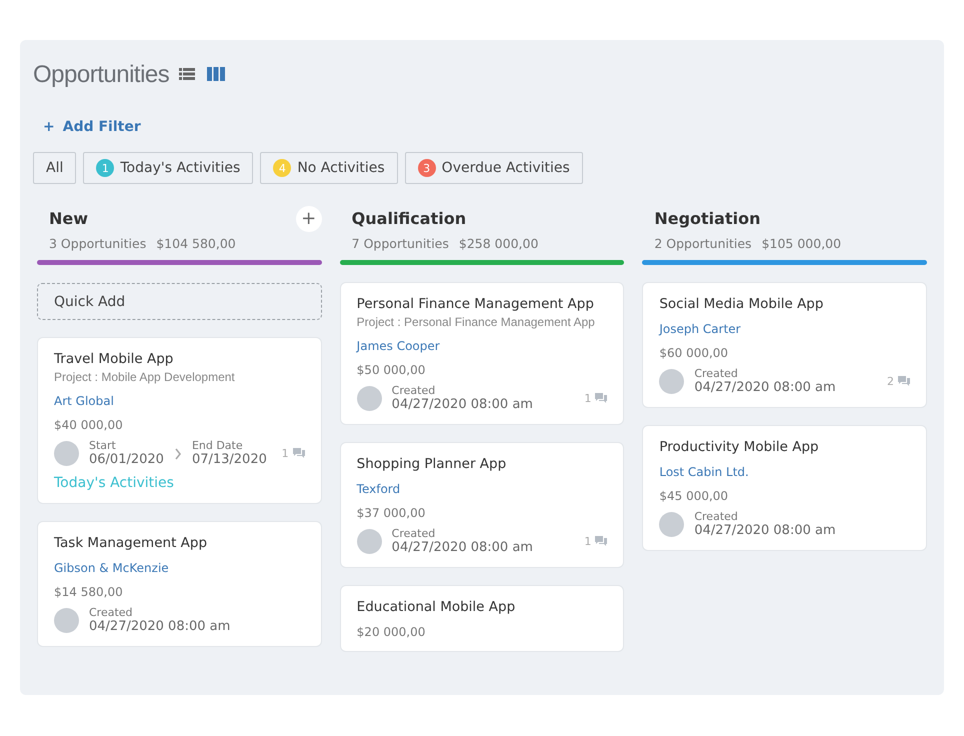 Image resolution: width=964 pixels, height=736 pixels. I want to click on opportunity-card: Social Media Mobile App Joseph Carter $60 000,00 Created 04/27/2020 08:00 am 2, so click(785, 345).